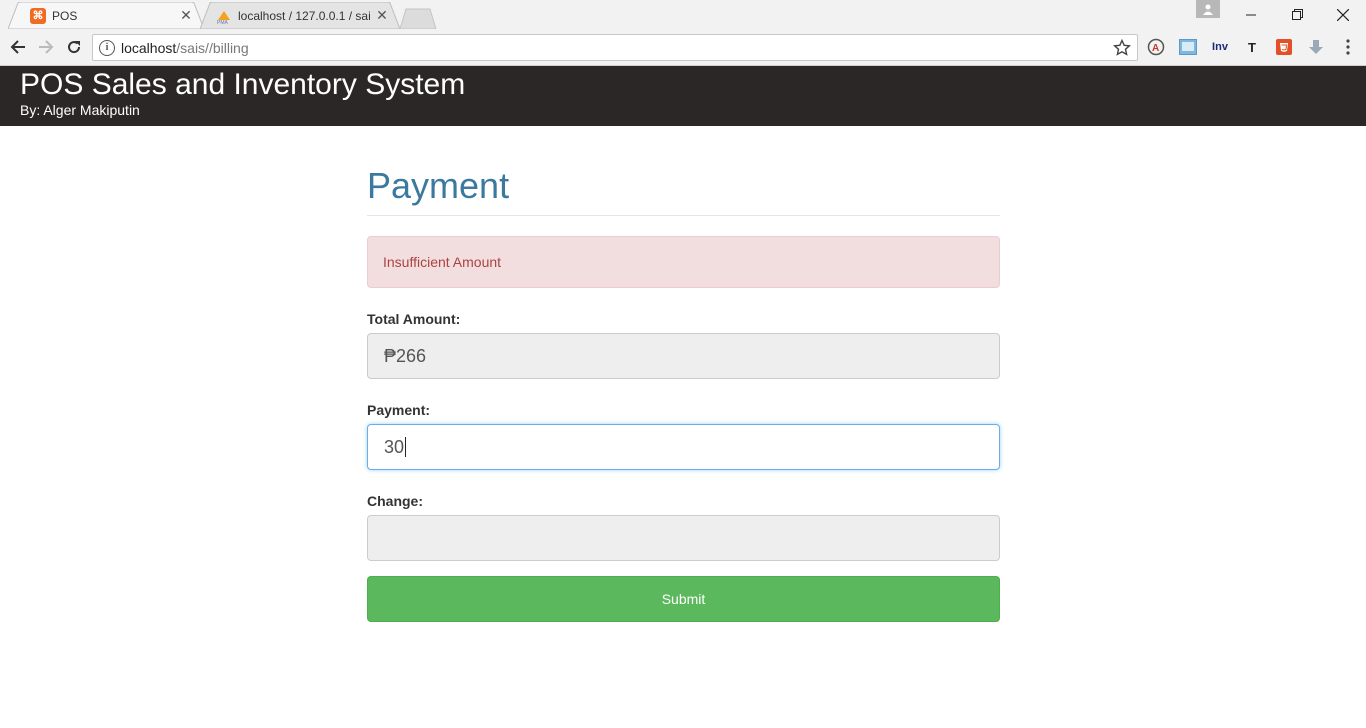  What do you see at coordinates (1348, 47) in the screenshot?
I see `menu-icon` at bounding box center [1348, 47].